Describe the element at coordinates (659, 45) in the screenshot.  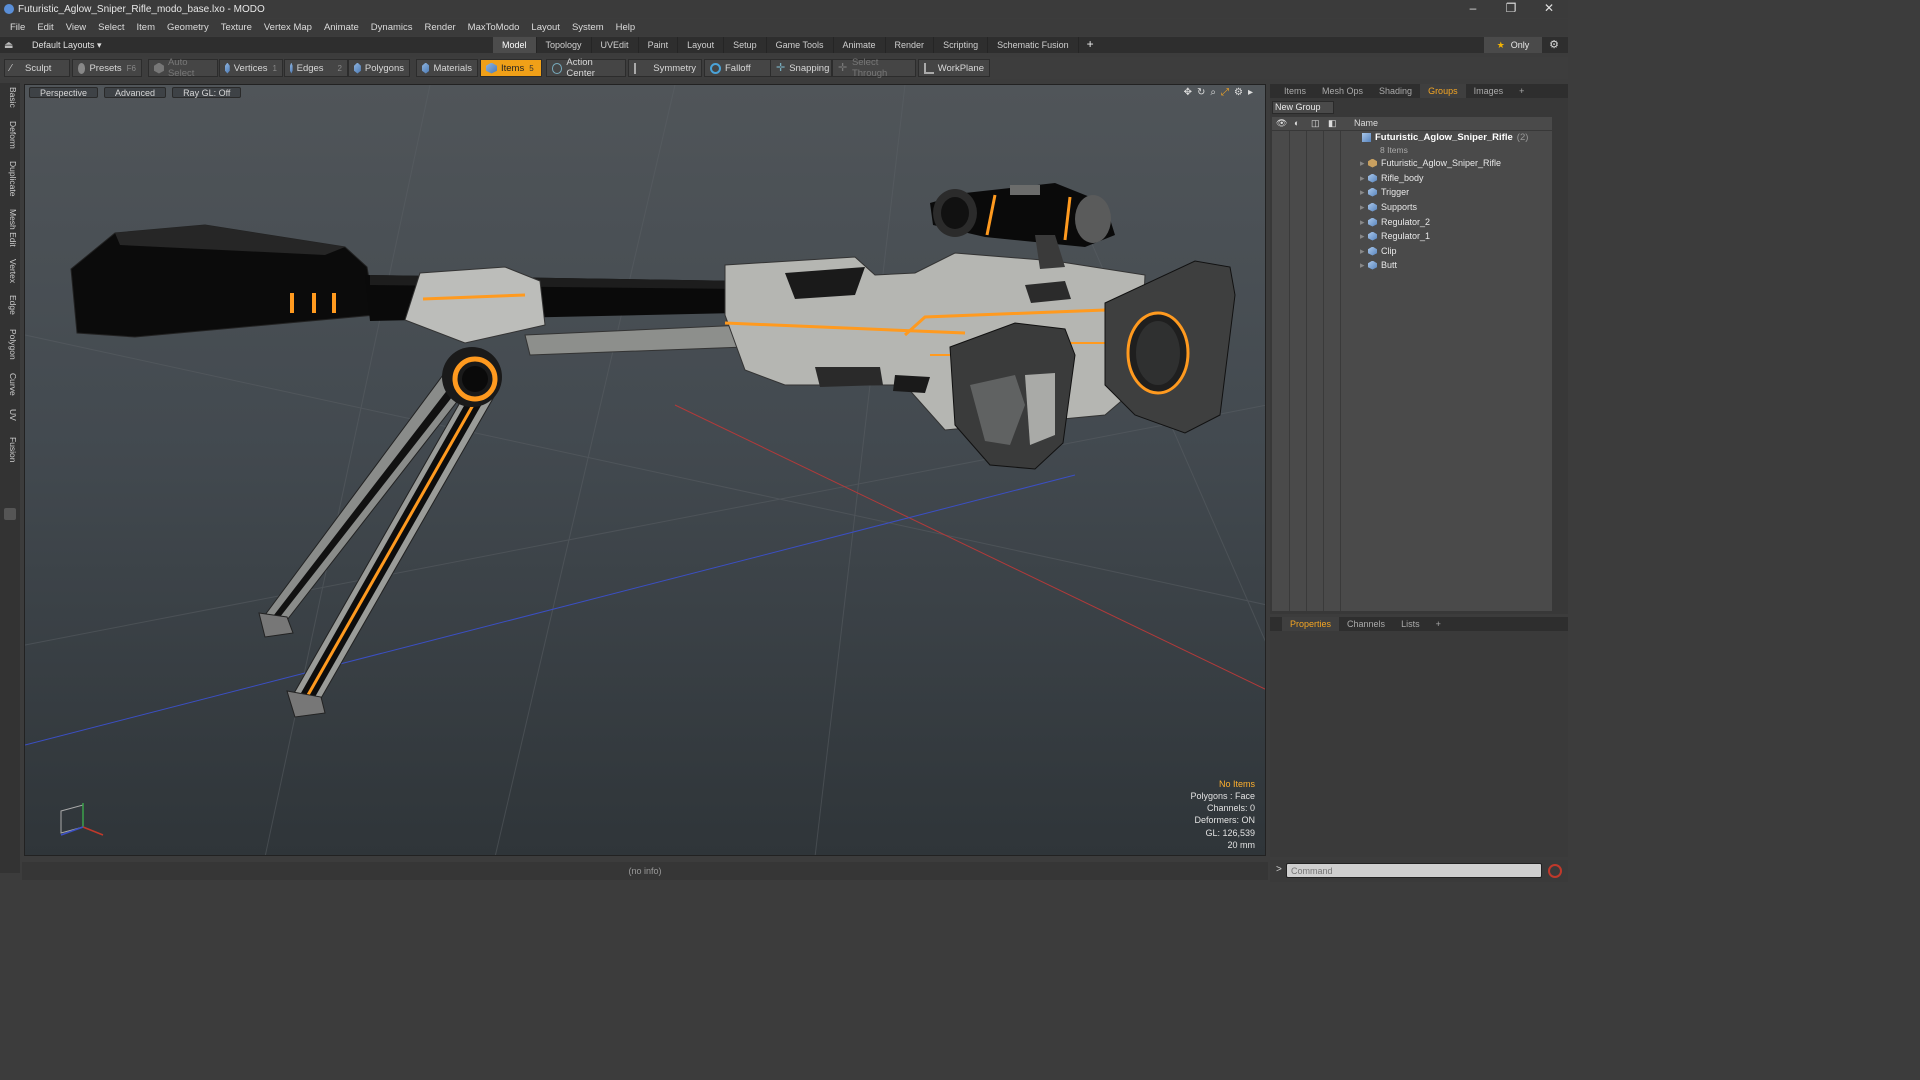
I see `tab-paint: Paint` at that location.